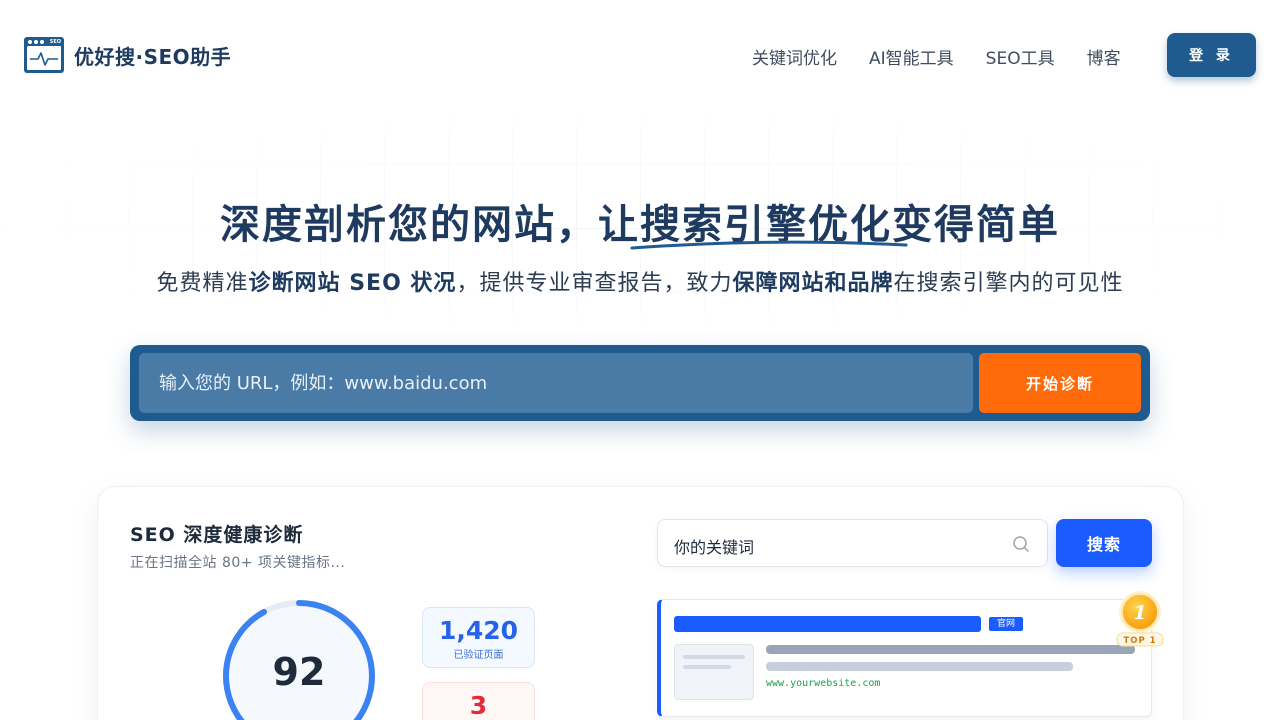 Image resolution: width=1280 pixels, height=720 pixels. What do you see at coordinates (911, 56) in the screenshot?
I see `menu-item-ai-tools: AI智能工具` at bounding box center [911, 56].